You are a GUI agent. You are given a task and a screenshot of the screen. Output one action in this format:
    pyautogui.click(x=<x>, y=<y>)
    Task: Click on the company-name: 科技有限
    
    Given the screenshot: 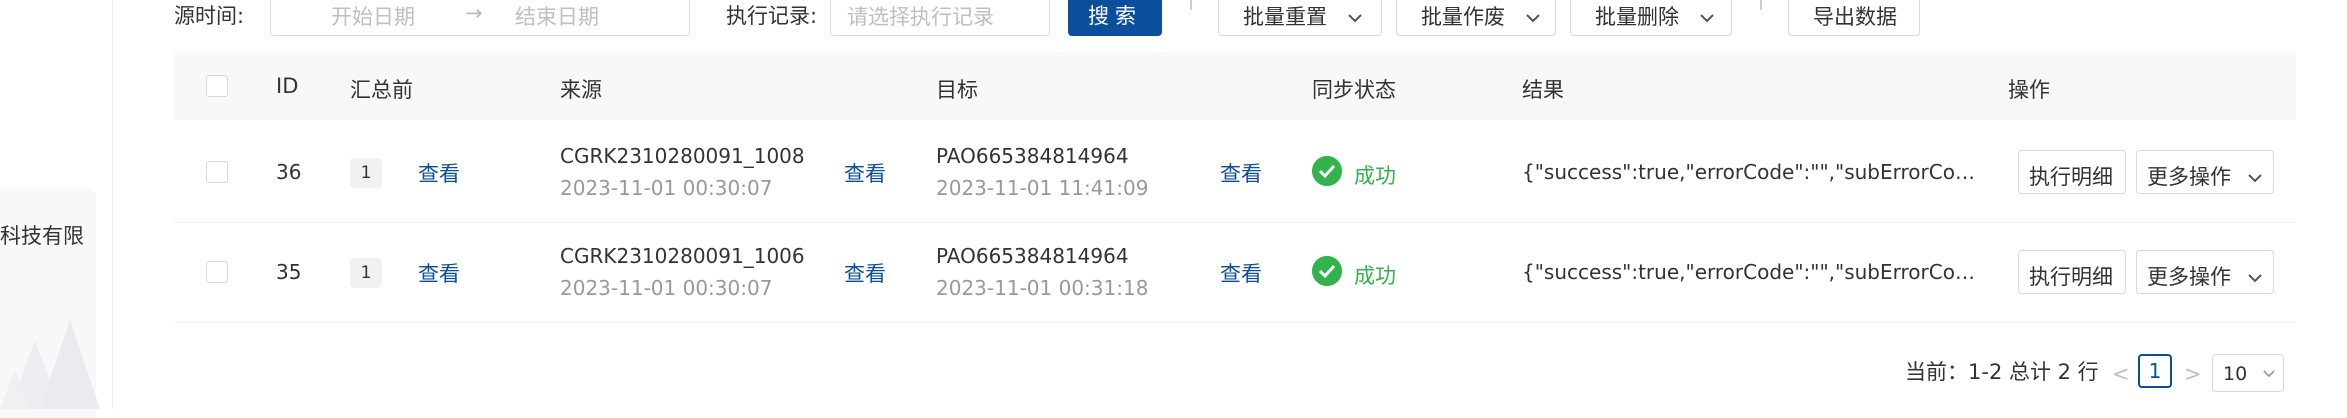 What is the action you would take?
    pyautogui.click(x=42, y=236)
    